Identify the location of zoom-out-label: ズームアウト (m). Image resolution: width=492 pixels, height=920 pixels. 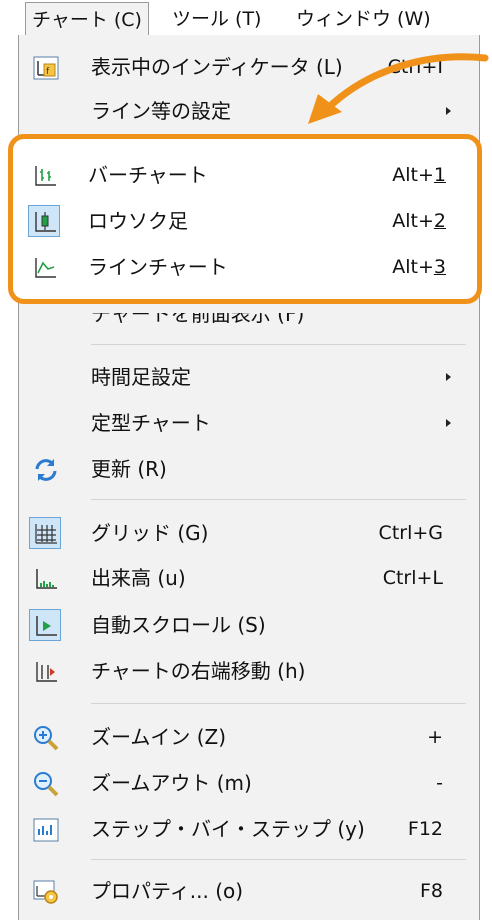
(171, 783).